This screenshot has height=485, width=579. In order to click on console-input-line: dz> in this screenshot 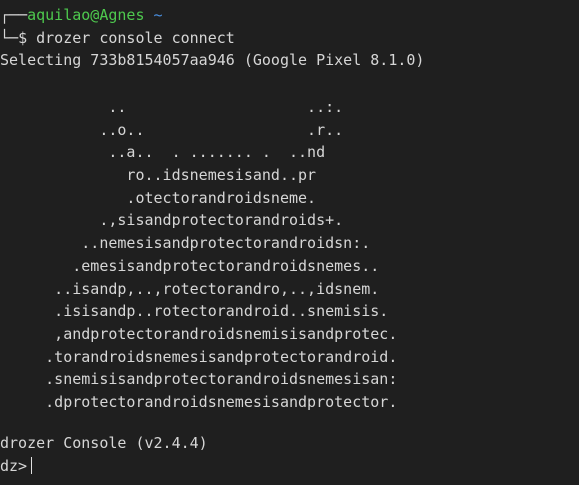, I will do `click(104, 466)`.